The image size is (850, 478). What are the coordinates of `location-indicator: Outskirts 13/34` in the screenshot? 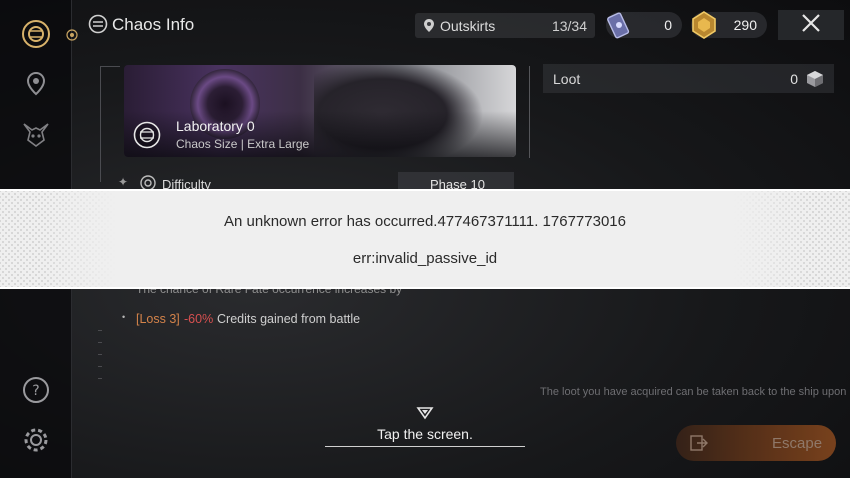 It's located at (505, 25).